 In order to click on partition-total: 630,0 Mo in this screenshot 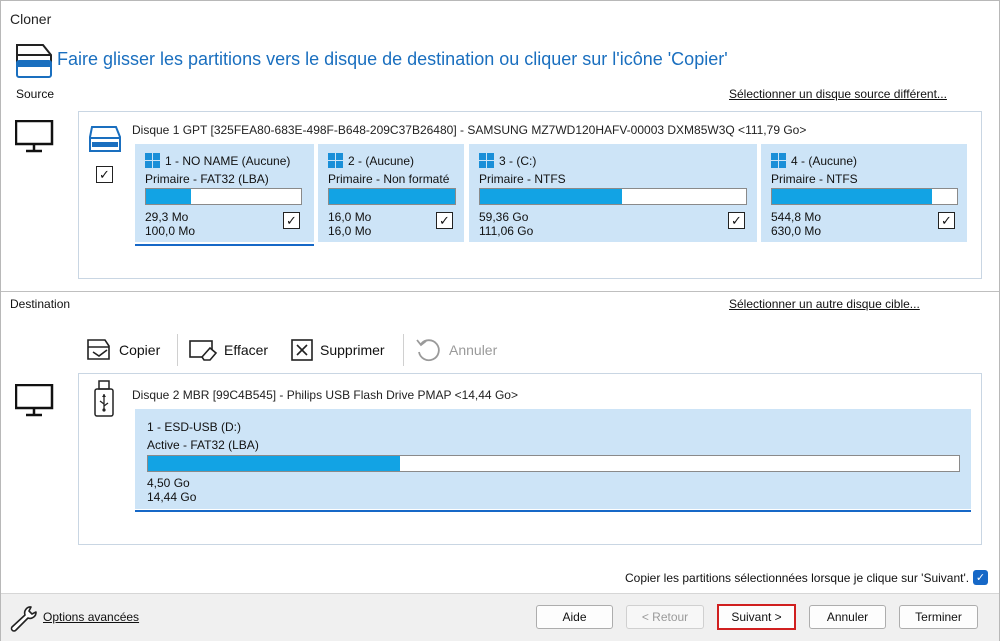, I will do `click(796, 231)`.